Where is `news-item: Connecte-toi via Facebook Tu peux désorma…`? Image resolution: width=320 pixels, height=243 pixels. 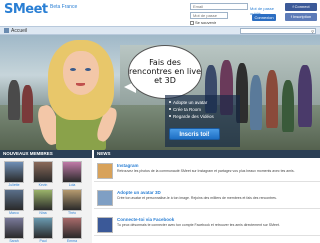 news-item: Connecte-toi via Facebook Tu peux désorma… is located at coordinates (207, 225).